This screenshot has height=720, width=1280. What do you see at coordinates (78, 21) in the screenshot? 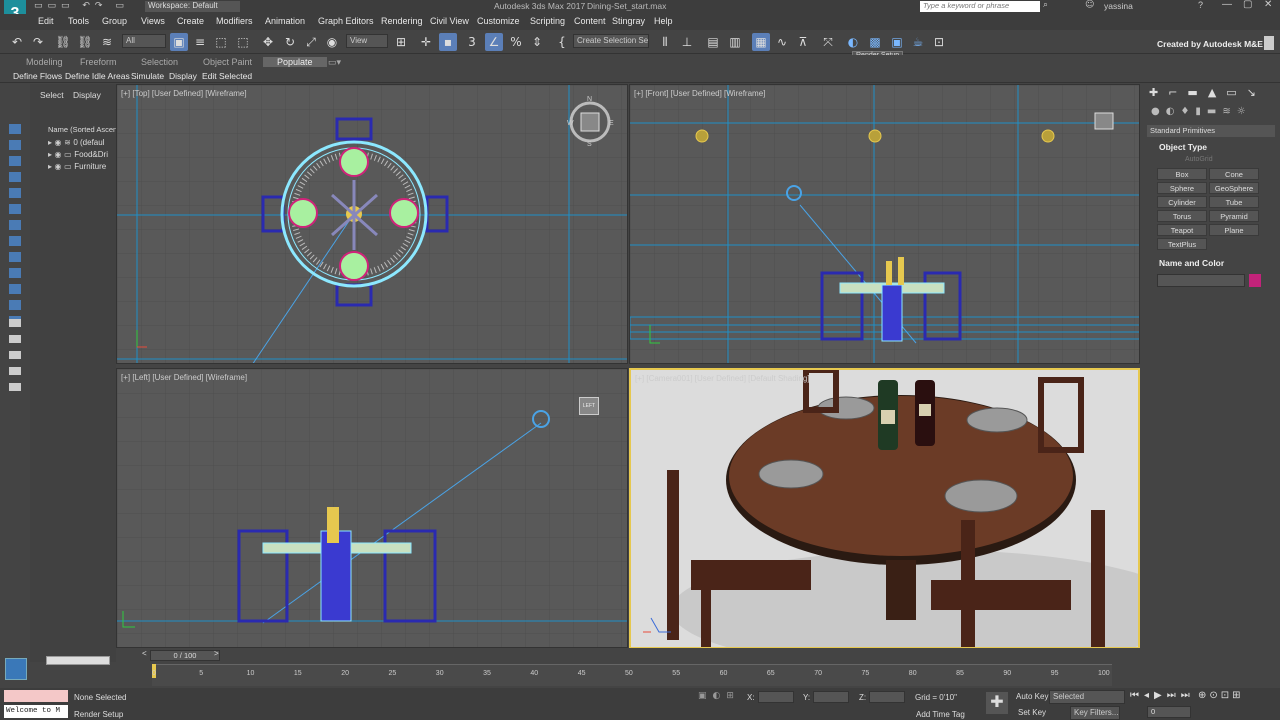
I see `menu-tools: Tools` at bounding box center [78, 21].